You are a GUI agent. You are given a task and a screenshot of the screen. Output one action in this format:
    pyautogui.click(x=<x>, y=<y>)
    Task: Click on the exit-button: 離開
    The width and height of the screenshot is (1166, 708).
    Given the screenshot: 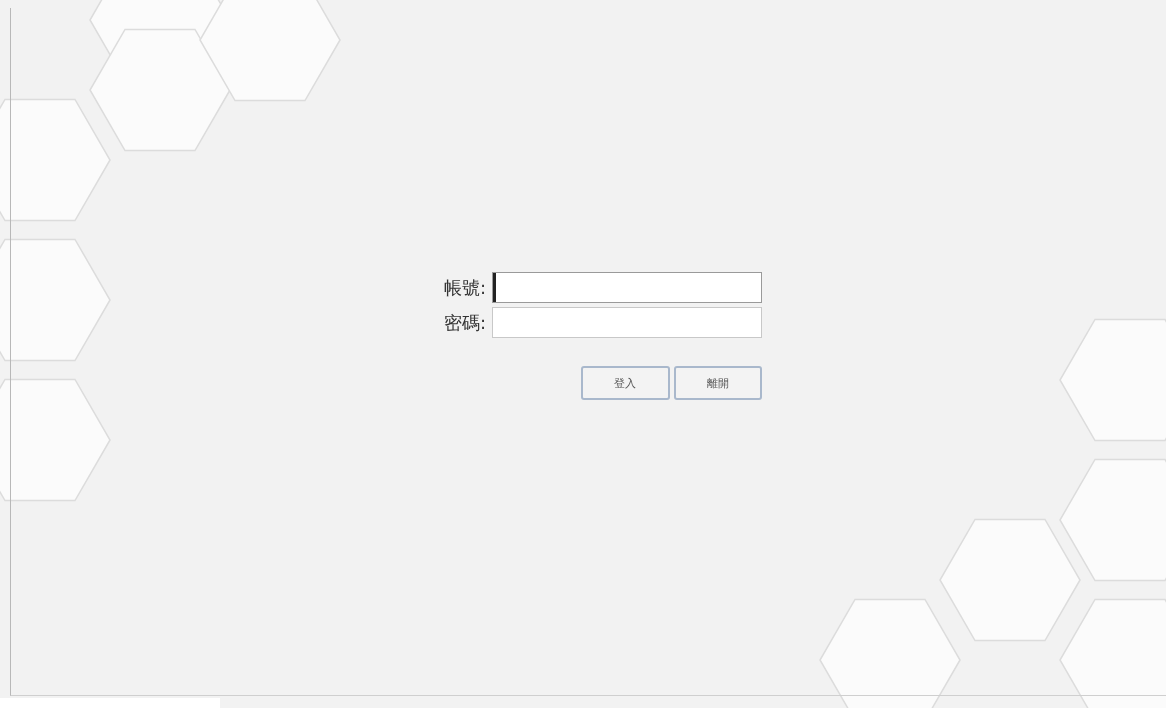 What is the action you would take?
    pyautogui.click(x=717, y=383)
    